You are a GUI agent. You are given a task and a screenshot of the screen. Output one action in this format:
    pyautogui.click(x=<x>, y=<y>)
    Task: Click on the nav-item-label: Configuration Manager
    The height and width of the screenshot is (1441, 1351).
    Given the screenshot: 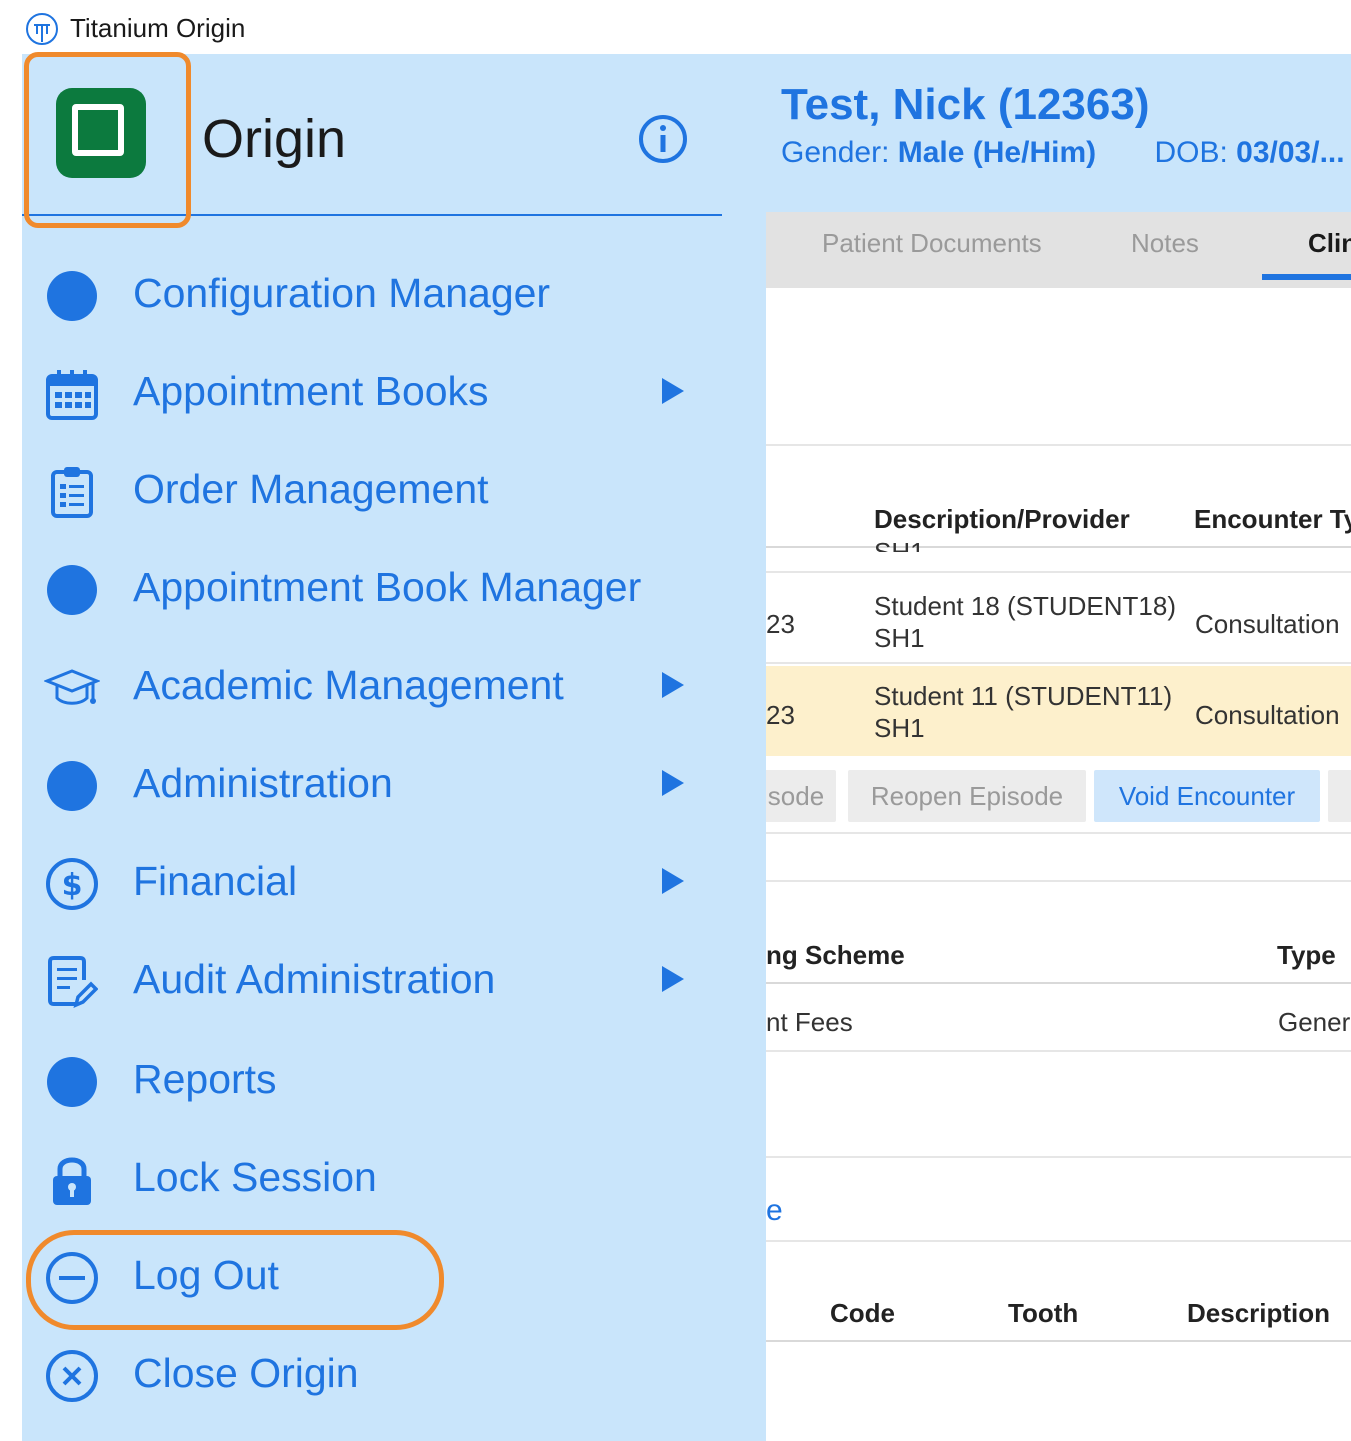 What is the action you would take?
    pyautogui.click(x=342, y=293)
    